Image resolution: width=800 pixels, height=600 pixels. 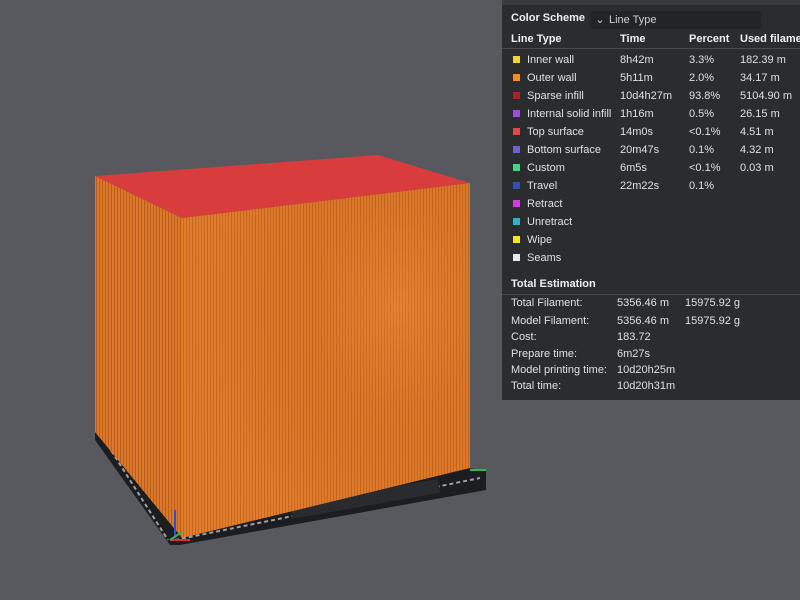 I want to click on legend-row-custom: Custom 6m5s <0.1% 0.03 m, so click(x=651, y=170).